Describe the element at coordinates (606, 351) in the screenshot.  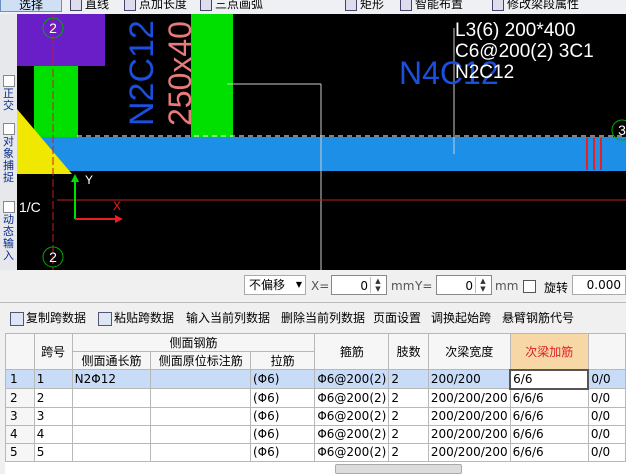
I see `header-extra` at that location.